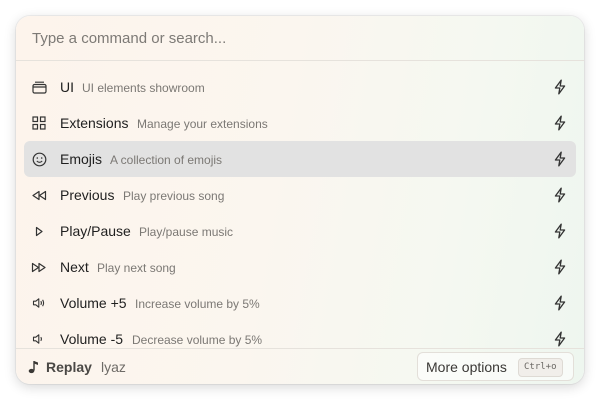  I want to click on music-note-icon, so click(33, 367).